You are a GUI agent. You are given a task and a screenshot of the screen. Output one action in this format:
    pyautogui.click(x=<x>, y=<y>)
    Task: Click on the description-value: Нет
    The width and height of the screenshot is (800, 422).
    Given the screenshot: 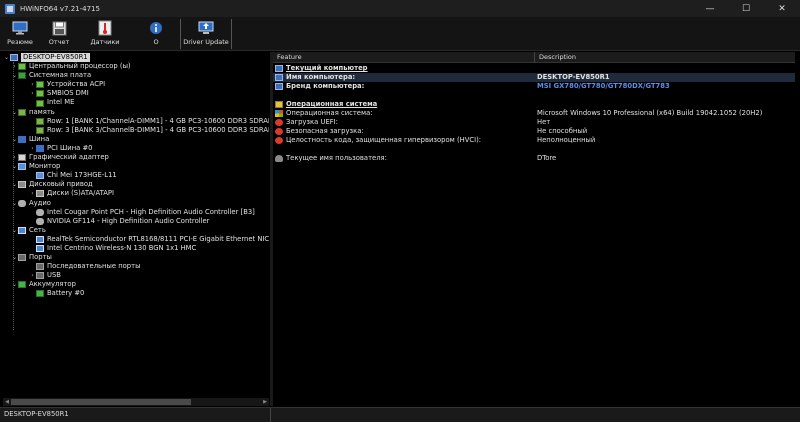 What is the action you would take?
    pyautogui.click(x=544, y=122)
    